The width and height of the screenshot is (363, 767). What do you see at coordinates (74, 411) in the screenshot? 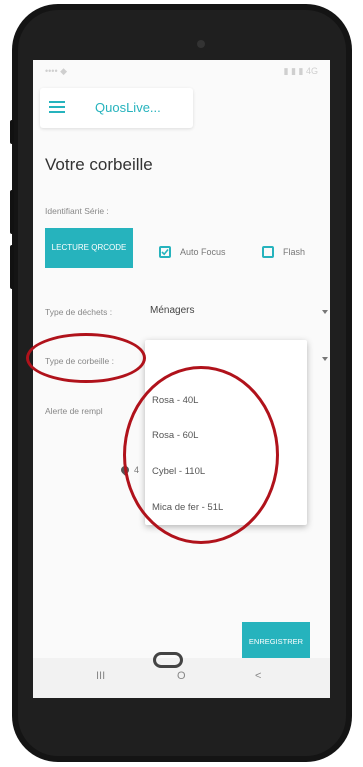
I see `alert-label: Alerte de rempl` at bounding box center [74, 411].